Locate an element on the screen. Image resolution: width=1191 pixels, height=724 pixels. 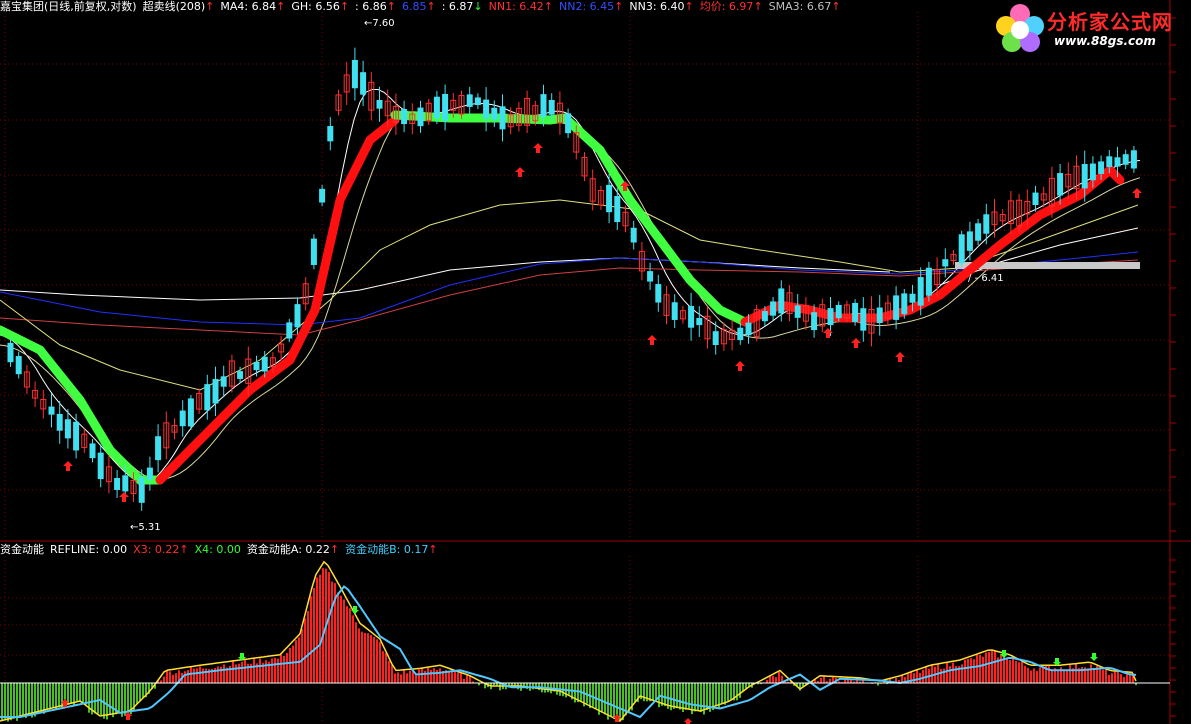
current-price-value: 6.41 is located at coordinates (992, 278).